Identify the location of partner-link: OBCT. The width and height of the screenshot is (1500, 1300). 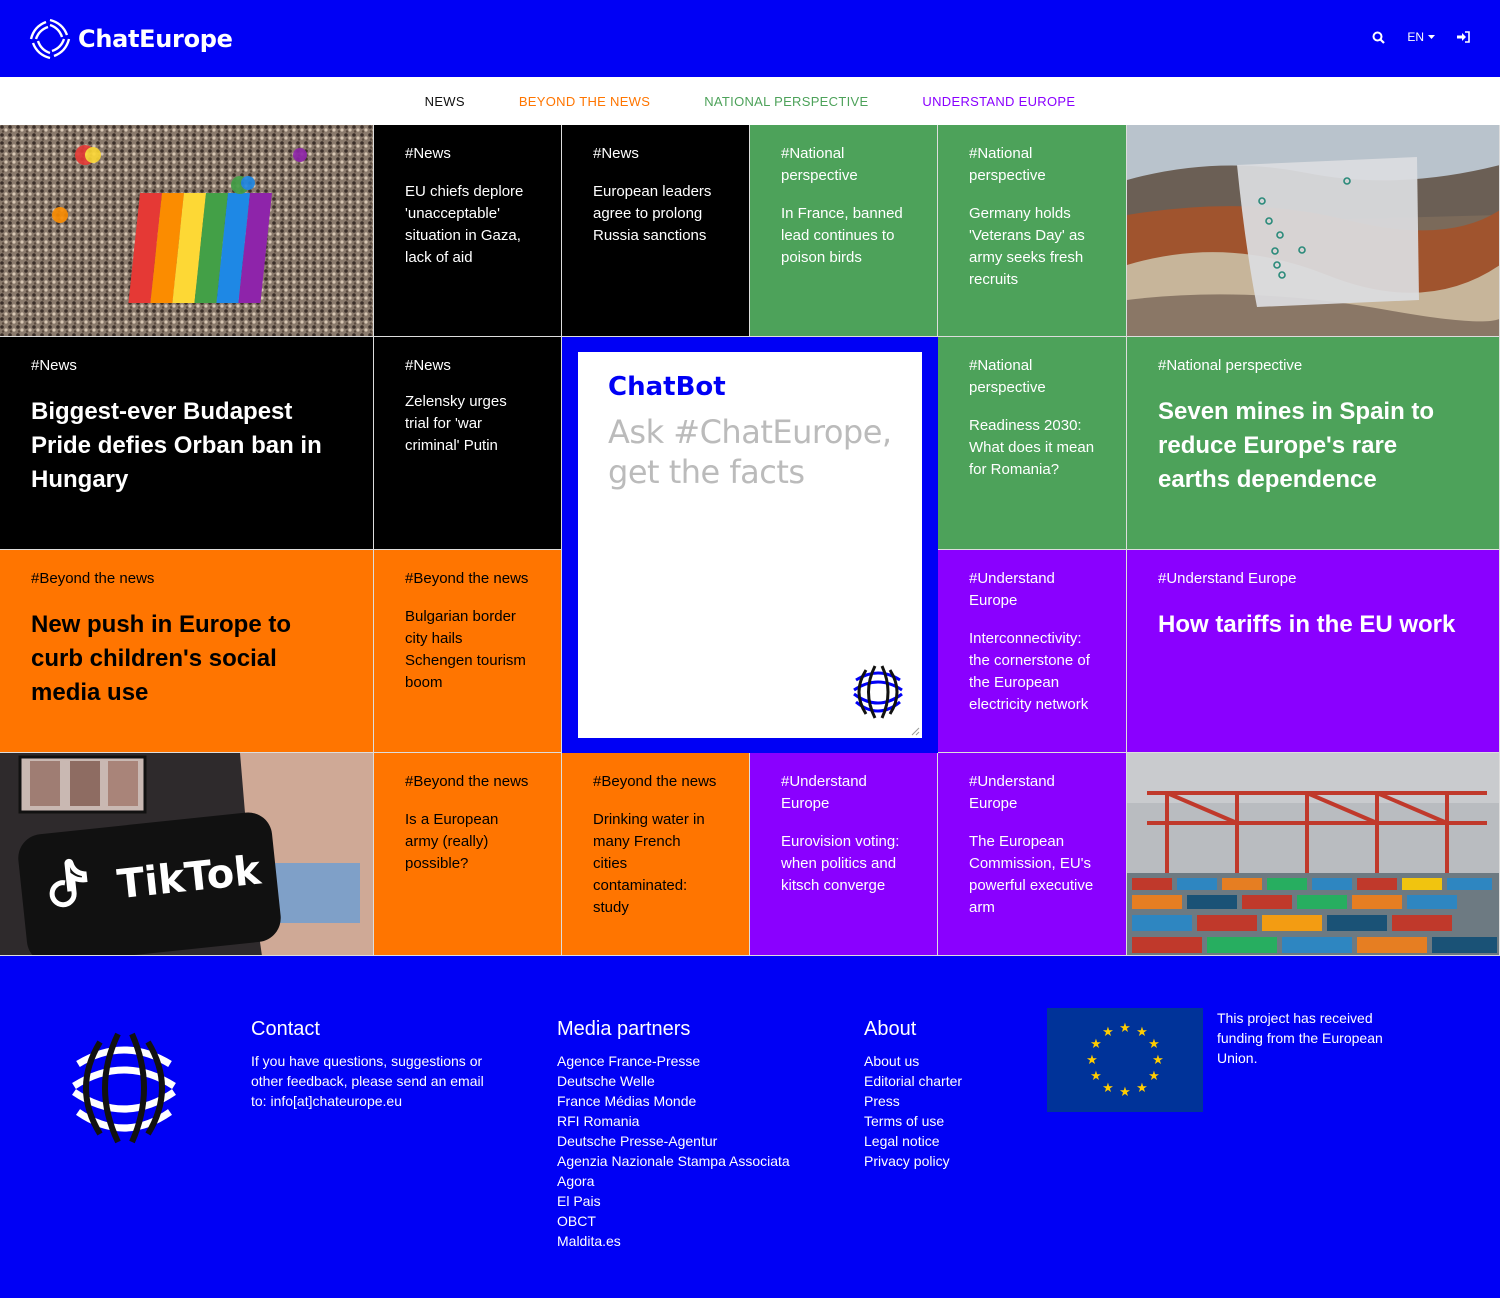
(692, 1221).